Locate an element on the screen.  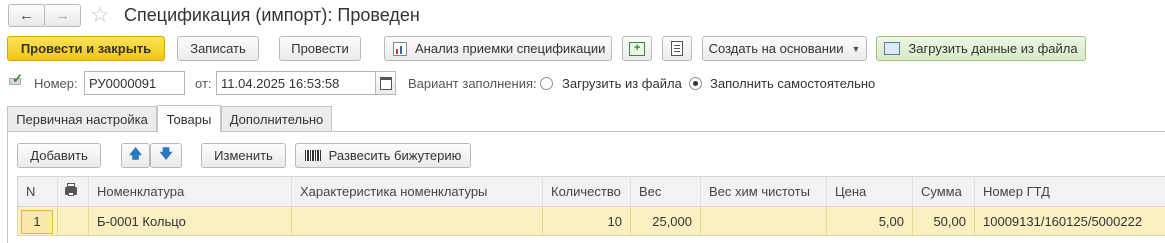
col-header-print is located at coordinates (72, 191).